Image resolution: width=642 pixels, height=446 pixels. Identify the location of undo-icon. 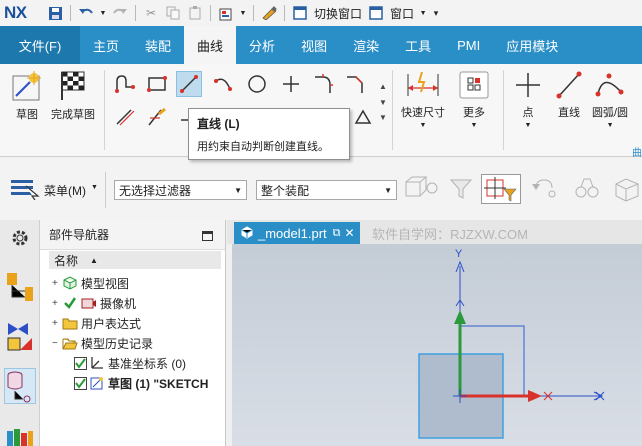
(86, 13).